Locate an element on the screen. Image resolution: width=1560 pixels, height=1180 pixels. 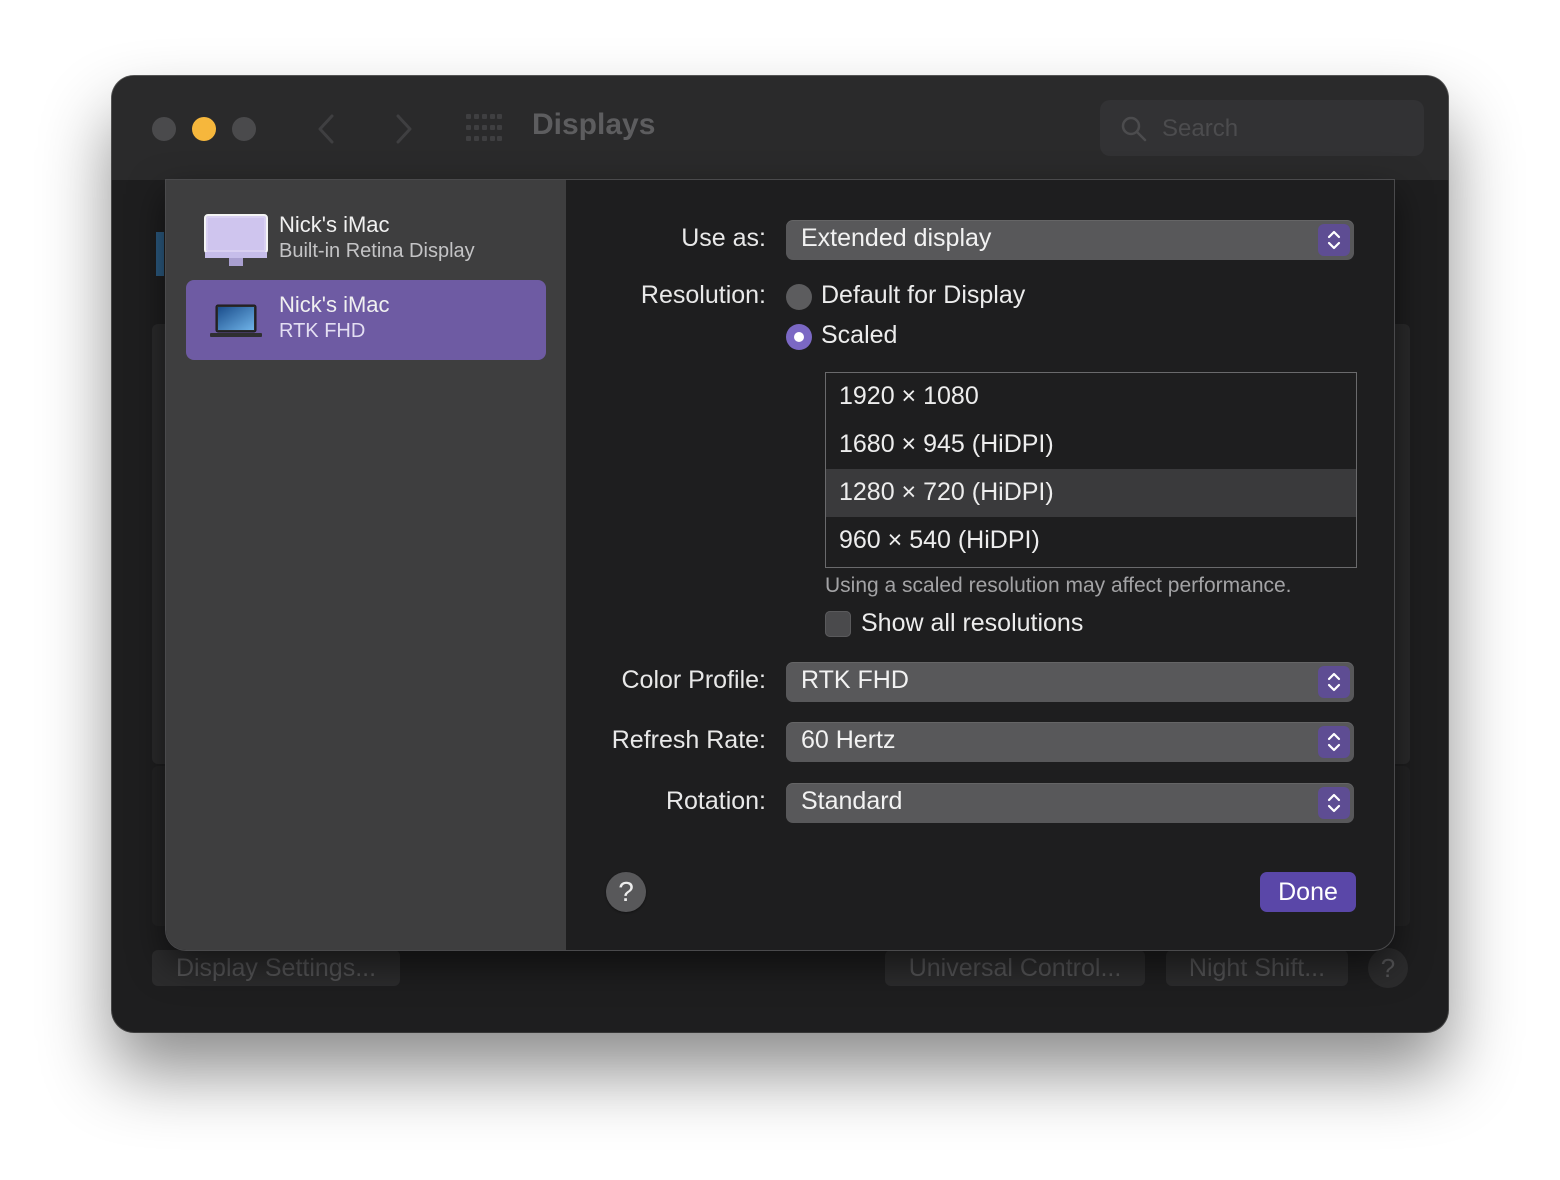
rotation-label: Rotation: is located at coordinates (715, 801).